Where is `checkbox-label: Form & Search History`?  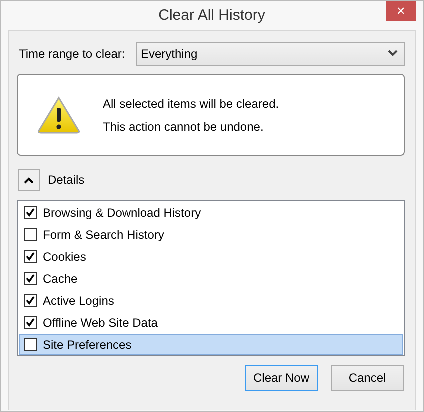
checkbox-label: Form & Search History is located at coordinates (103, 235).